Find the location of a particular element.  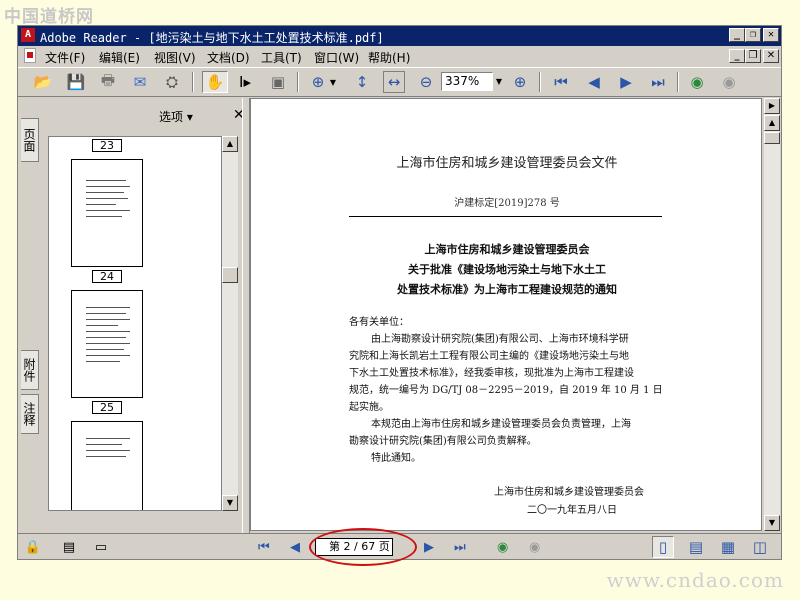

doc-number: 沪建标定[2019]278 号 is located at coordinates (507, 203).